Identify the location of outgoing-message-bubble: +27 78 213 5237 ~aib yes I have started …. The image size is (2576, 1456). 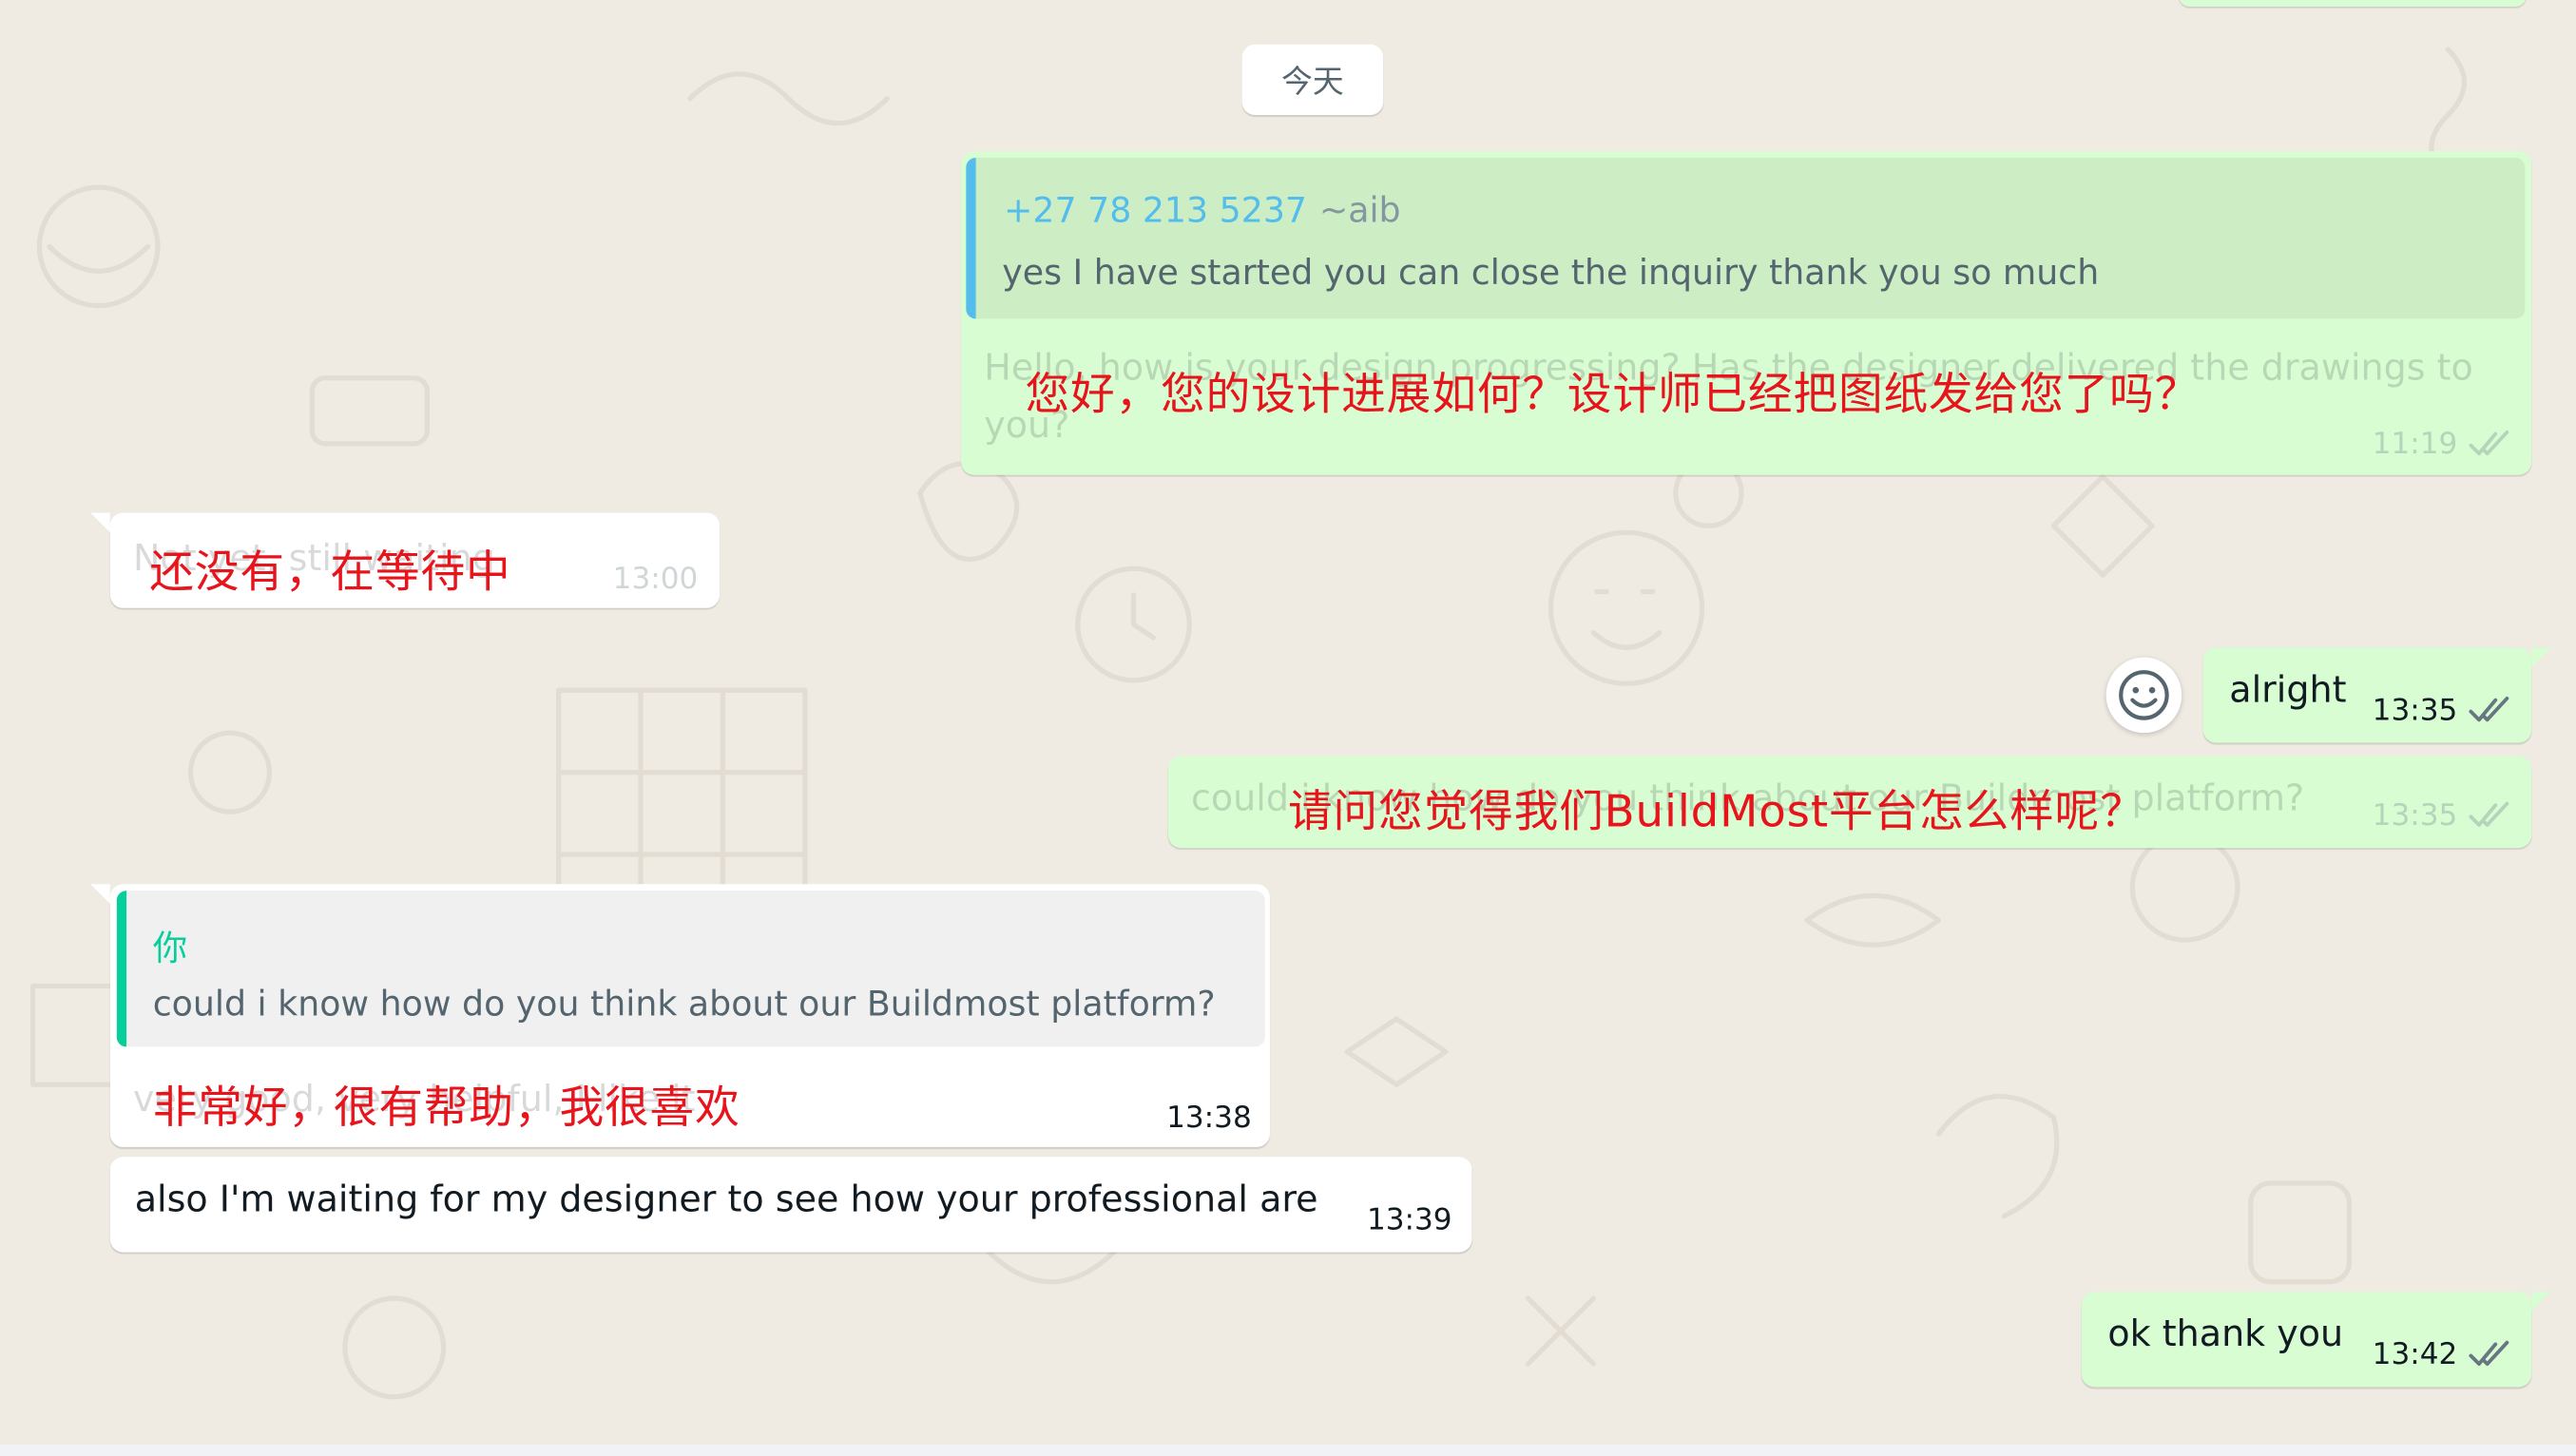
(1747, 313).